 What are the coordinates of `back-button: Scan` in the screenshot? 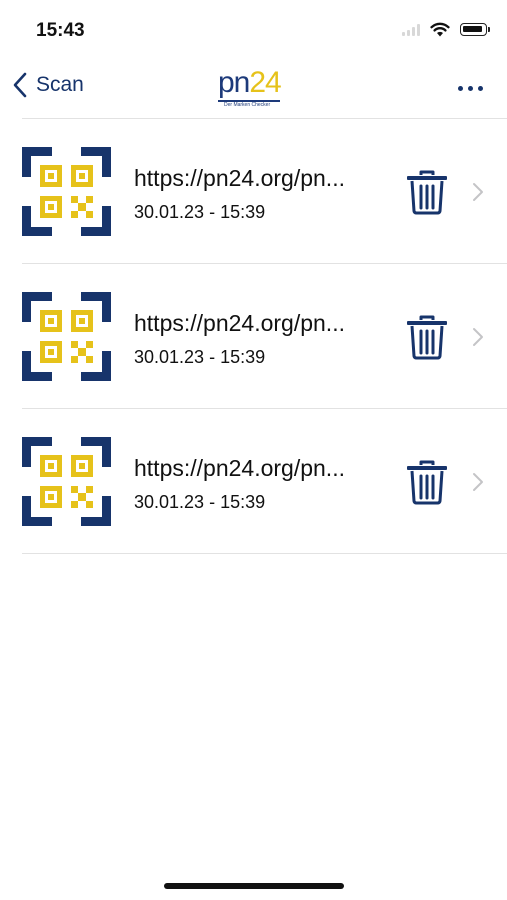 It's located at (48, 85).